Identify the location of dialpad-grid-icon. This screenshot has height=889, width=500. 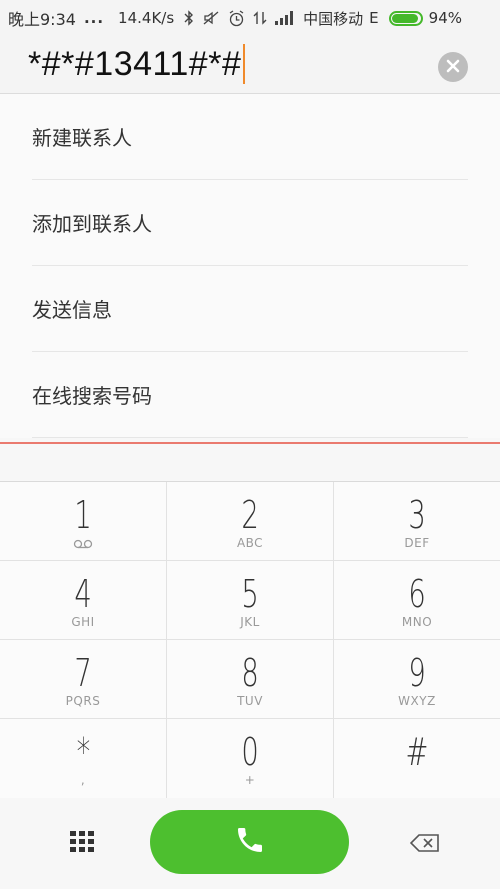
(82, 844).